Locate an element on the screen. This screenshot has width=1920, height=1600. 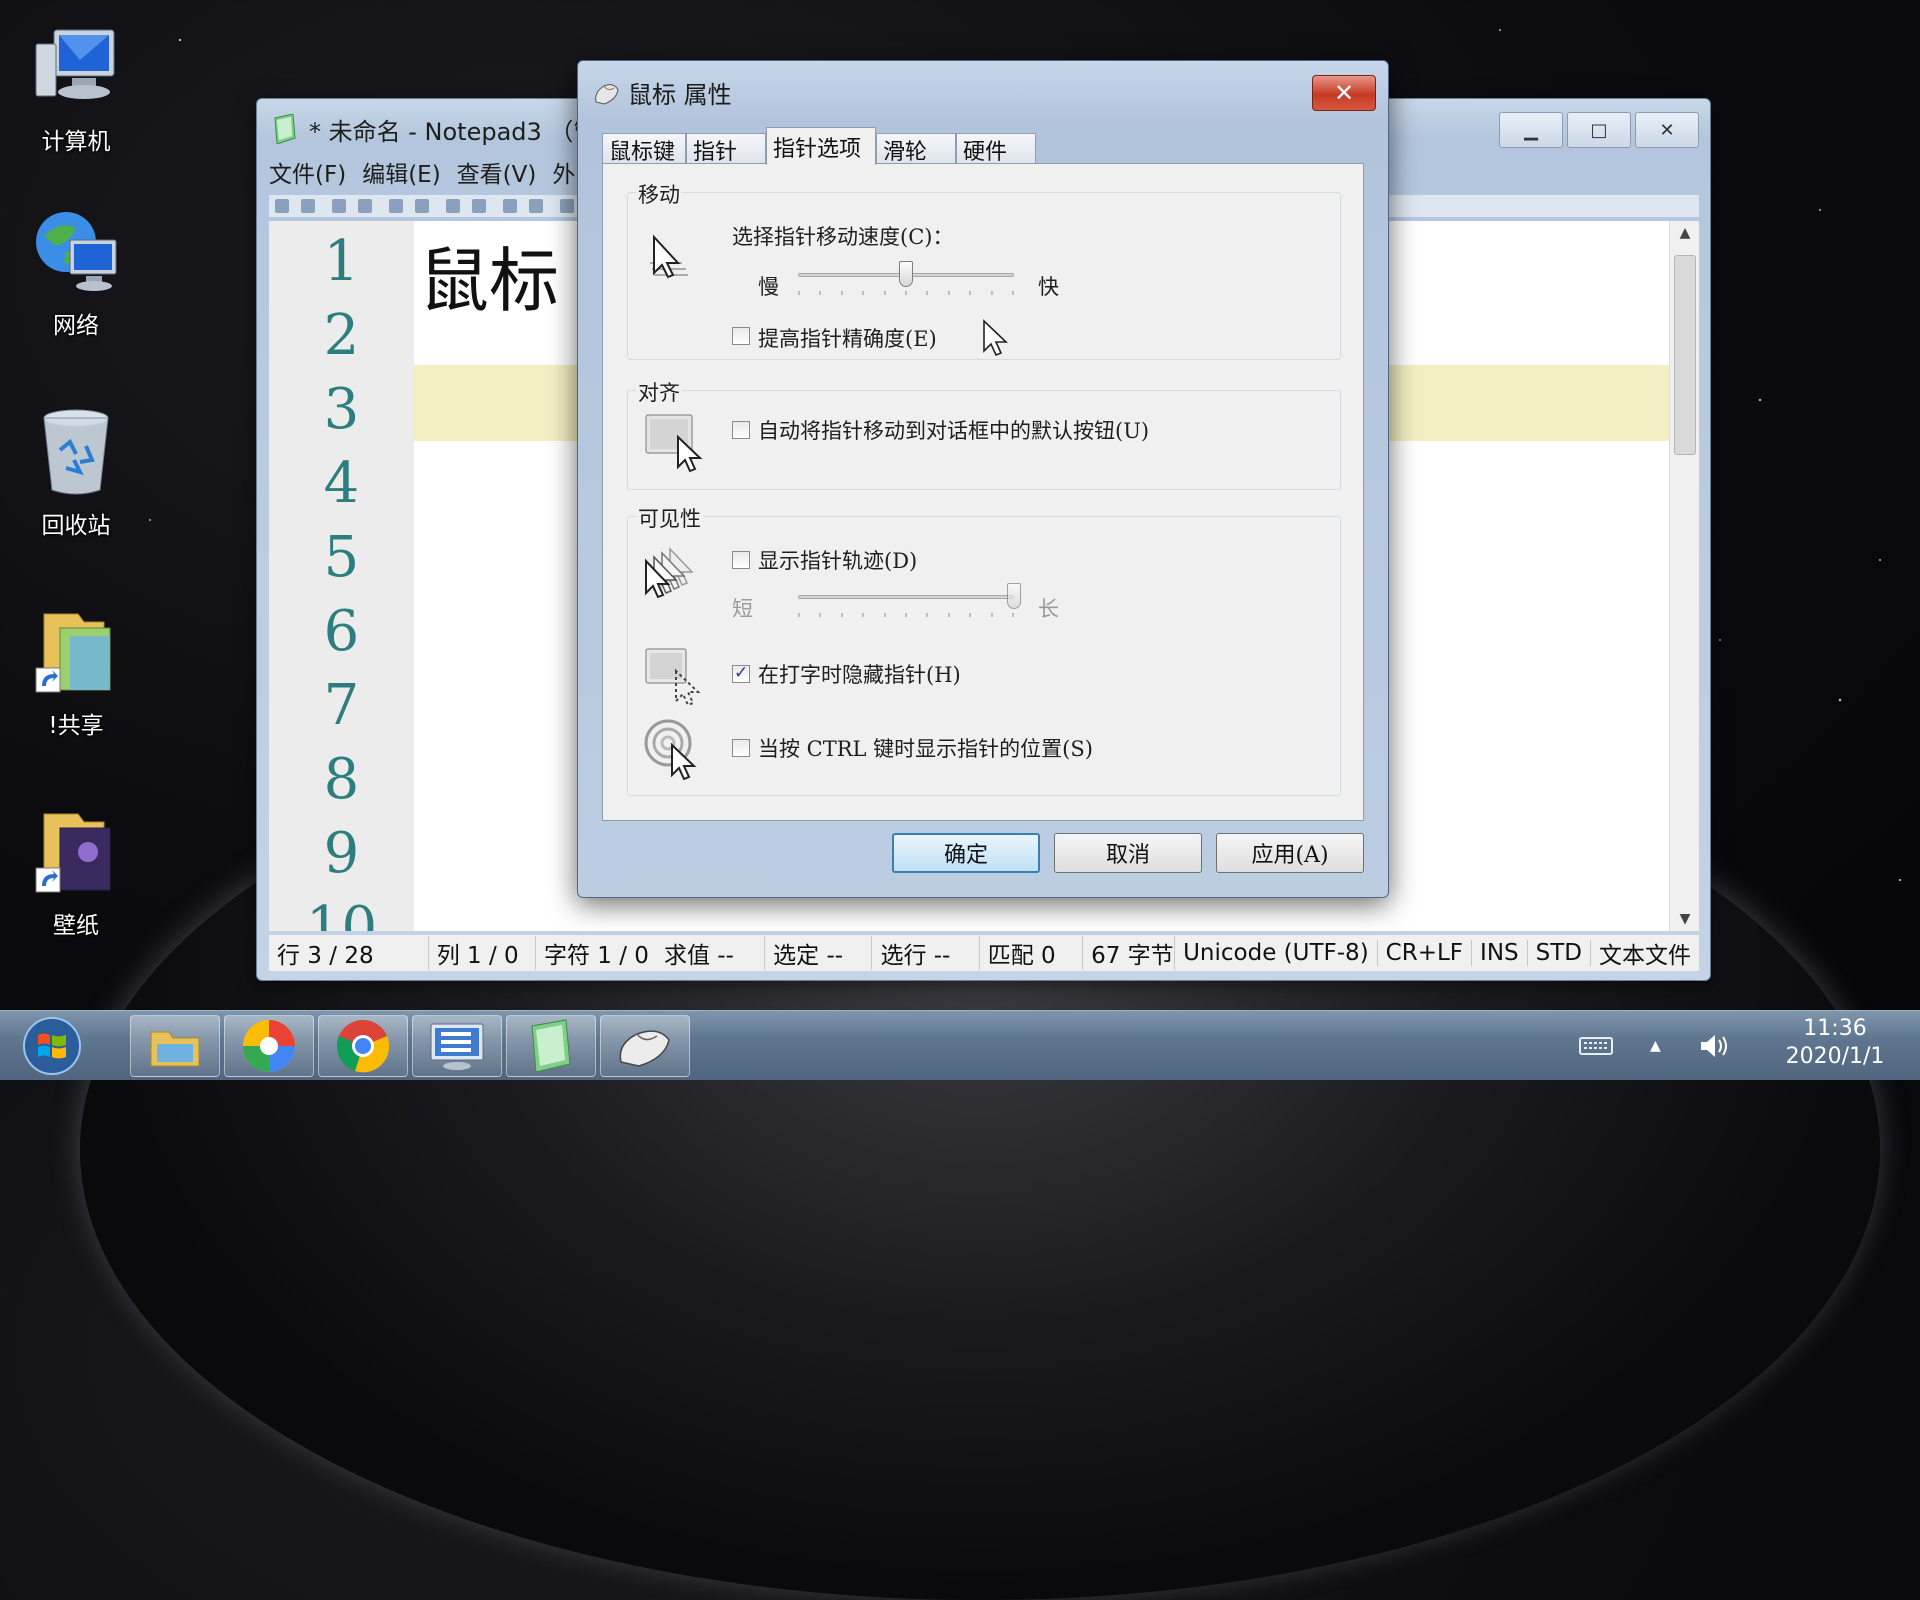
desktop-icon-network: 网络 is located at coordinates (76, 273).